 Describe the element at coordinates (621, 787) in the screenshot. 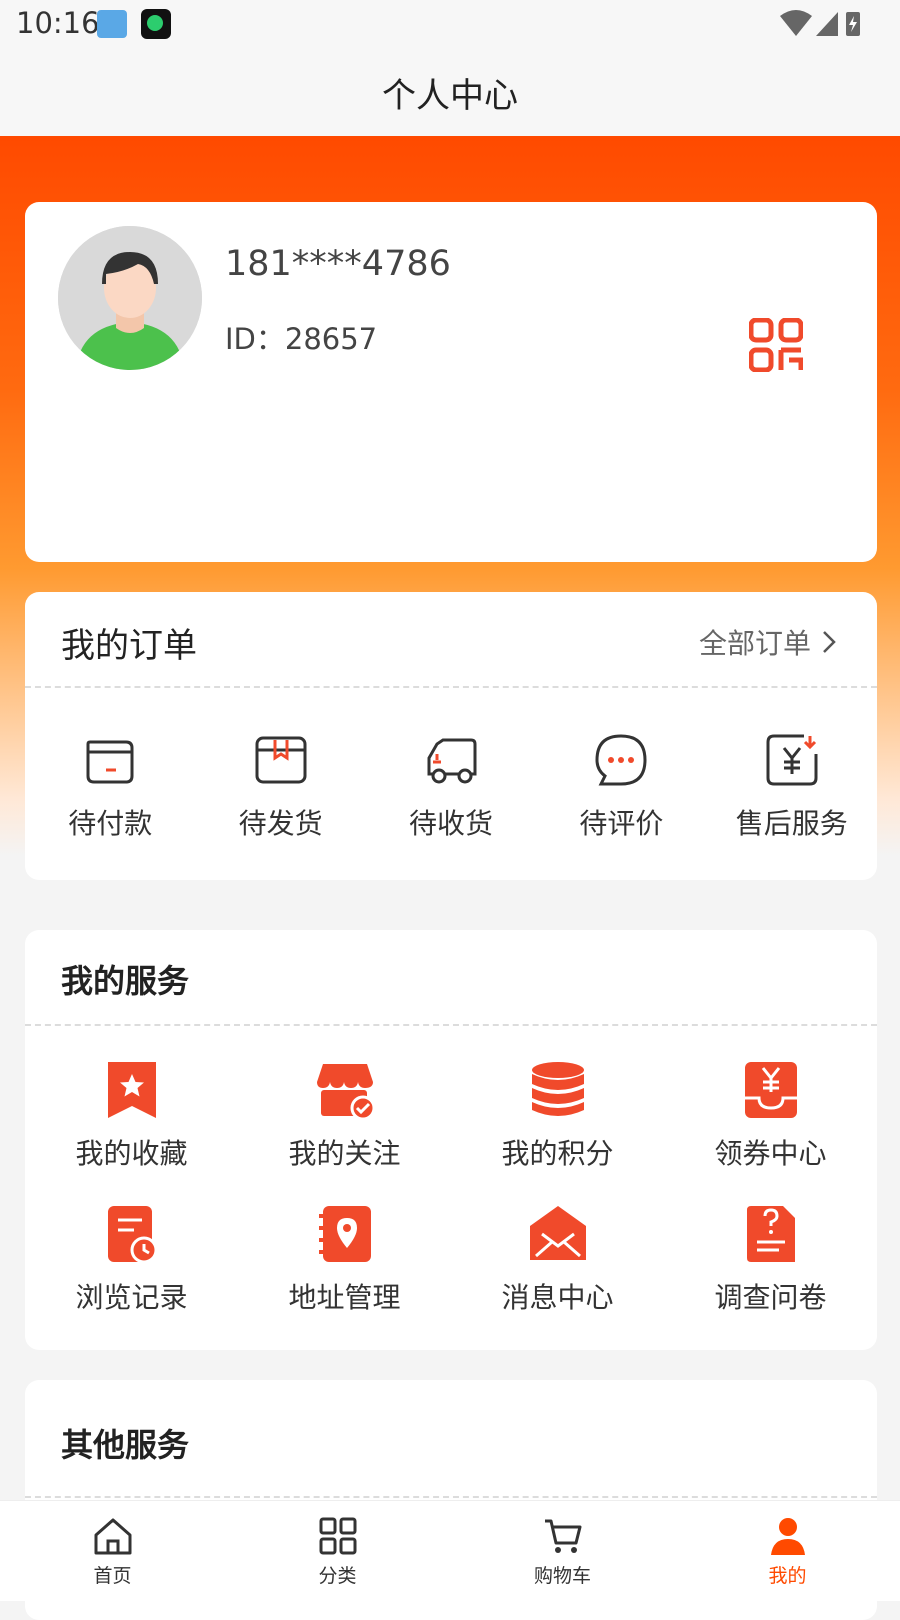

I see `order-item-pending-review: 待评价` at that location.